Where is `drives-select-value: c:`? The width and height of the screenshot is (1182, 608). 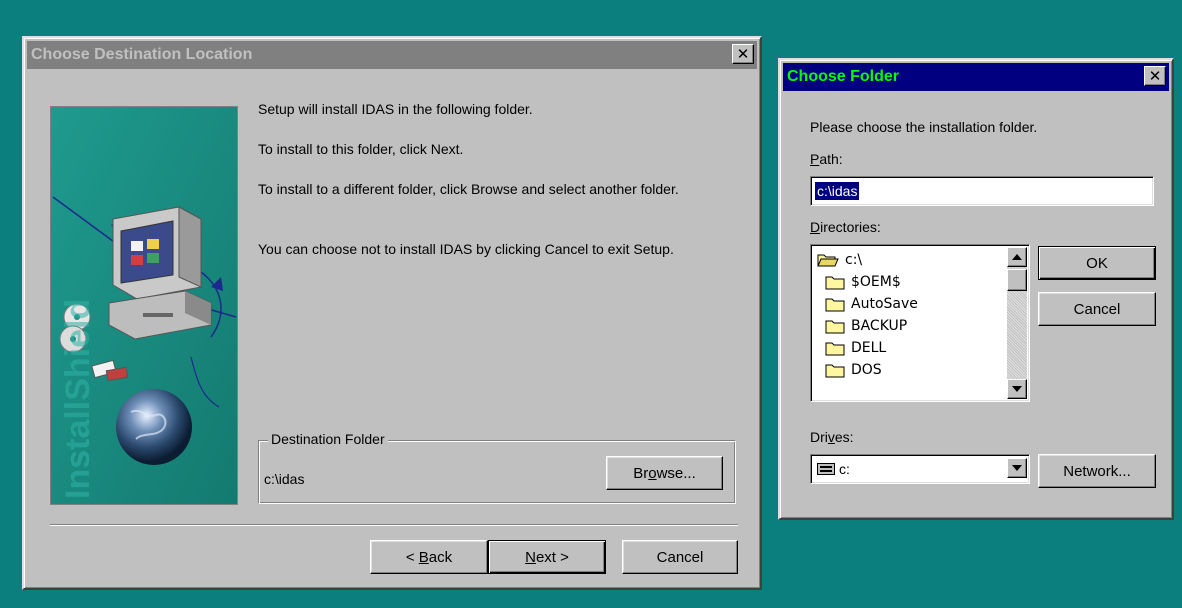 drives-select-value: c: is located at coordinates (844, 469).